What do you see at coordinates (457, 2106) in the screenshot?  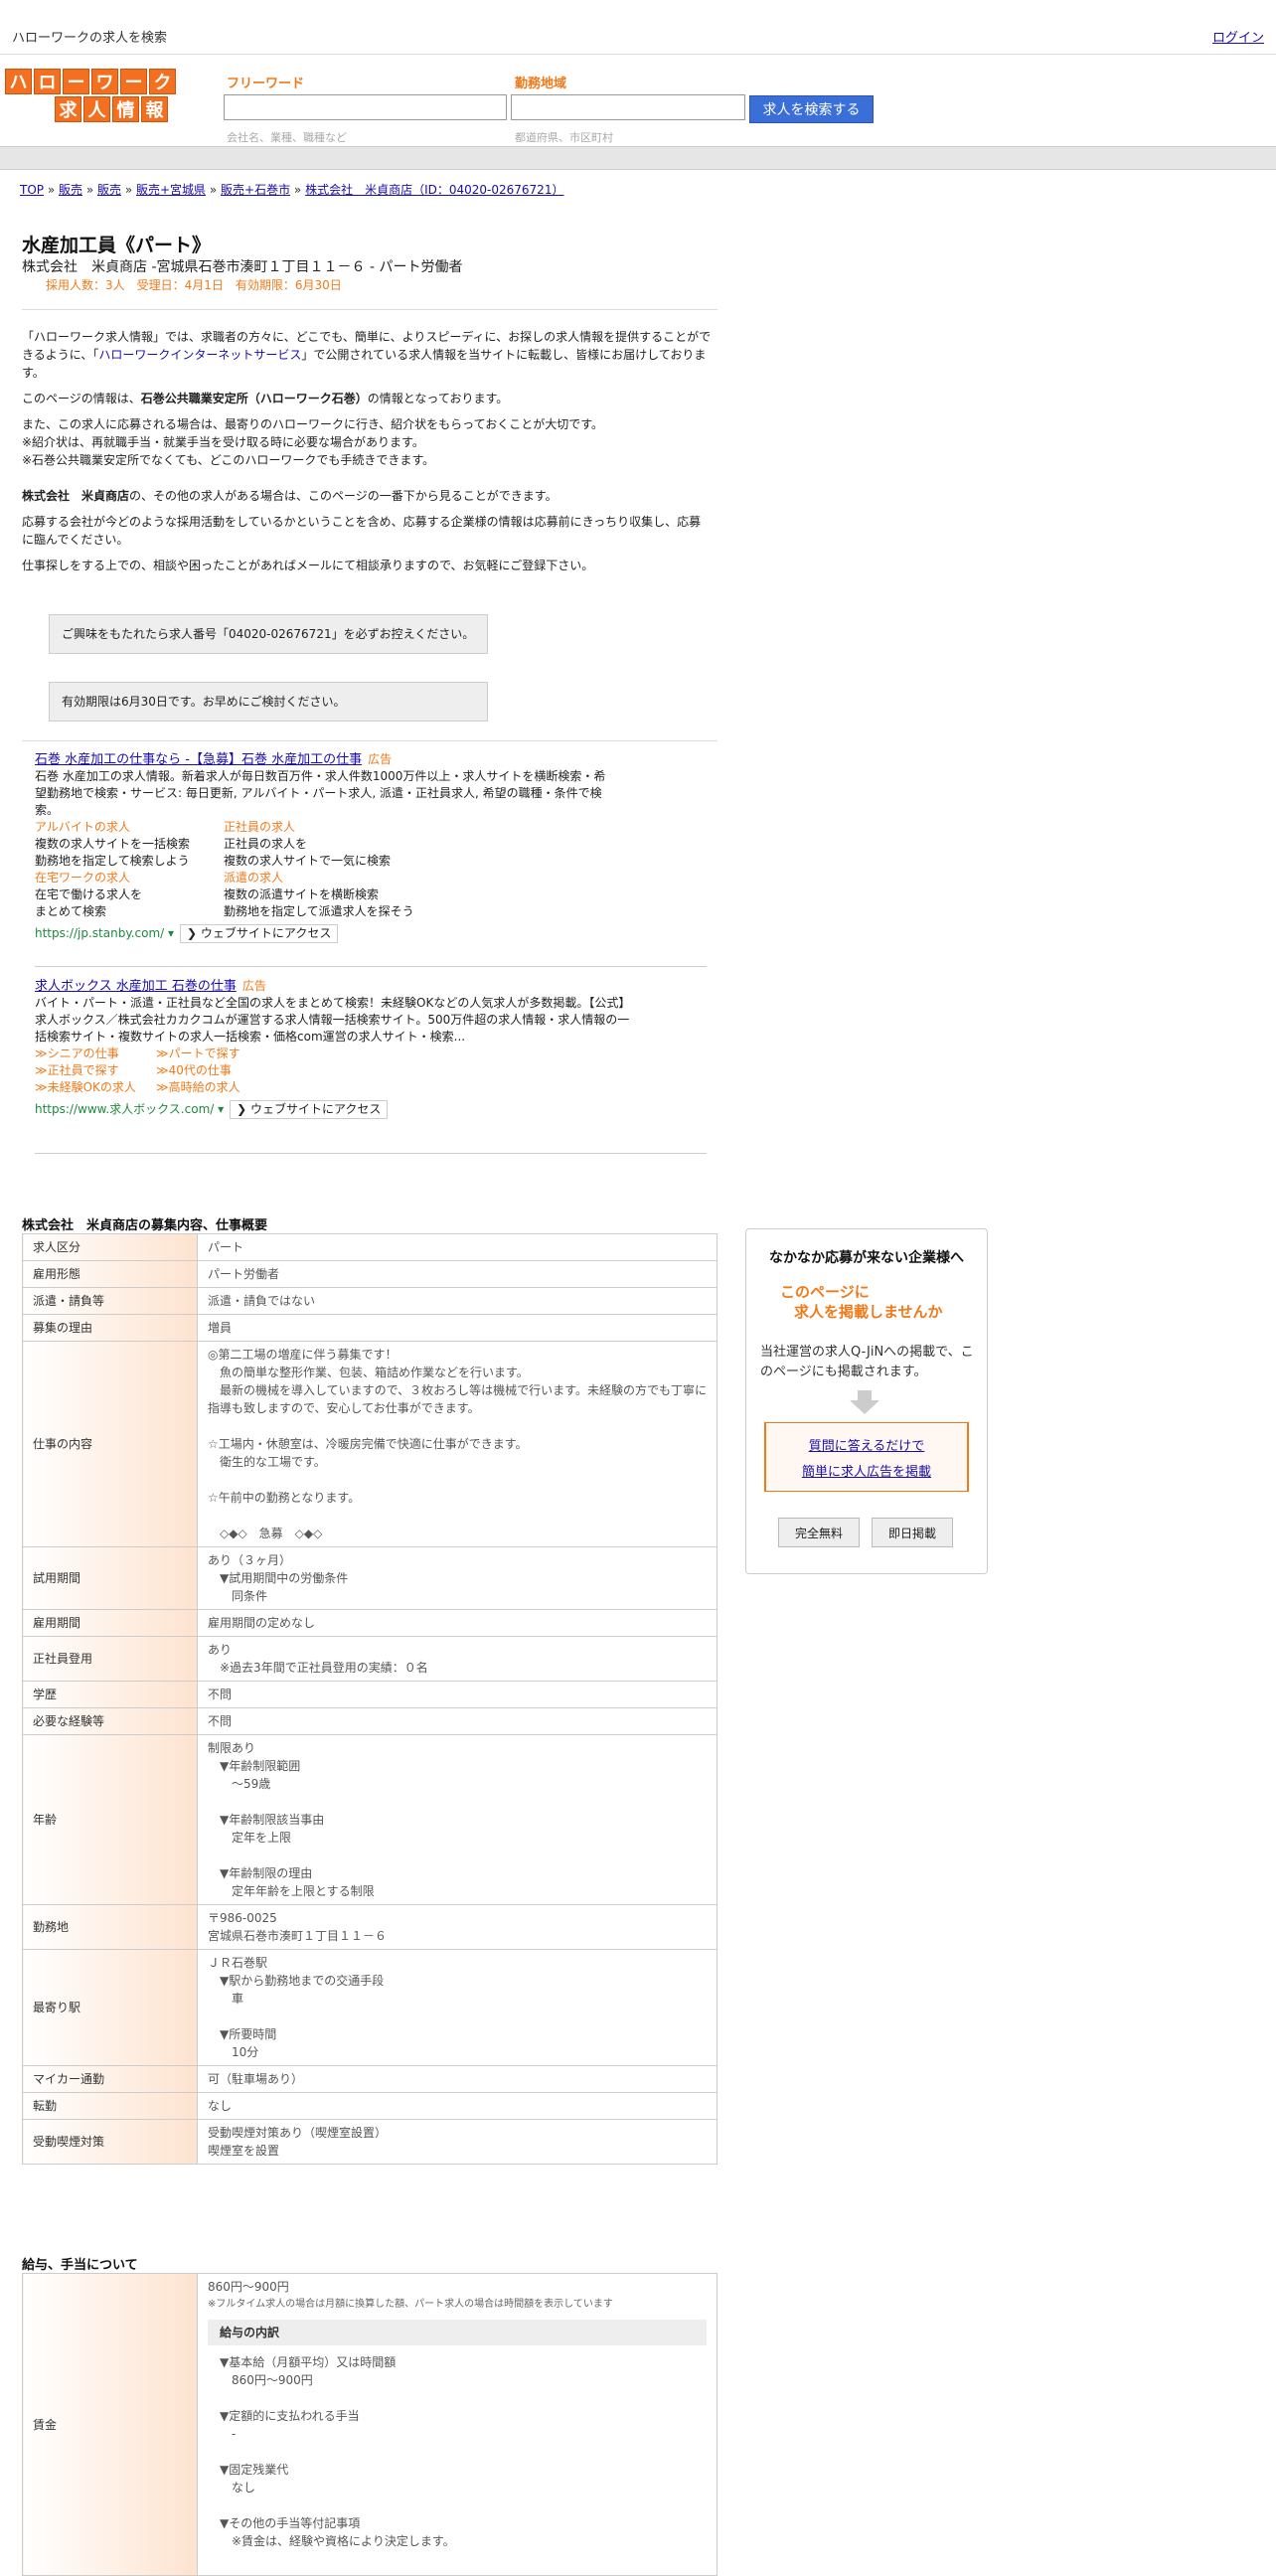 I see `row-value: なし` at bounding box center [457, 2106].